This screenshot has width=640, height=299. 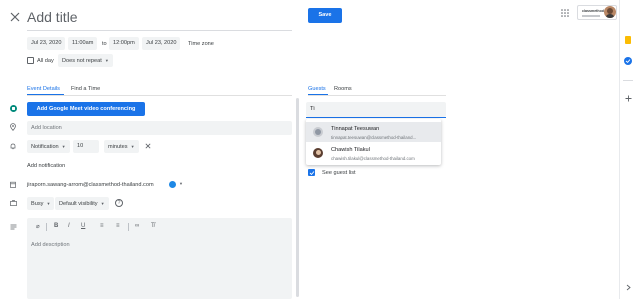 I want to click on italic-icon: I, so click(x=69, y=226).